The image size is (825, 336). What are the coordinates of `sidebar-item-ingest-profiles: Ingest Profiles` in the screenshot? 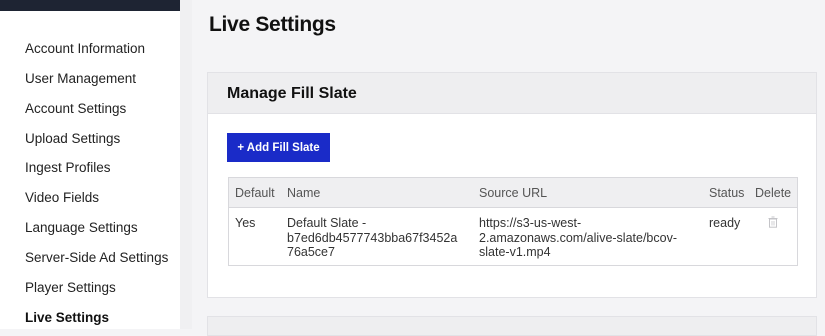 It's located at (68, 167).